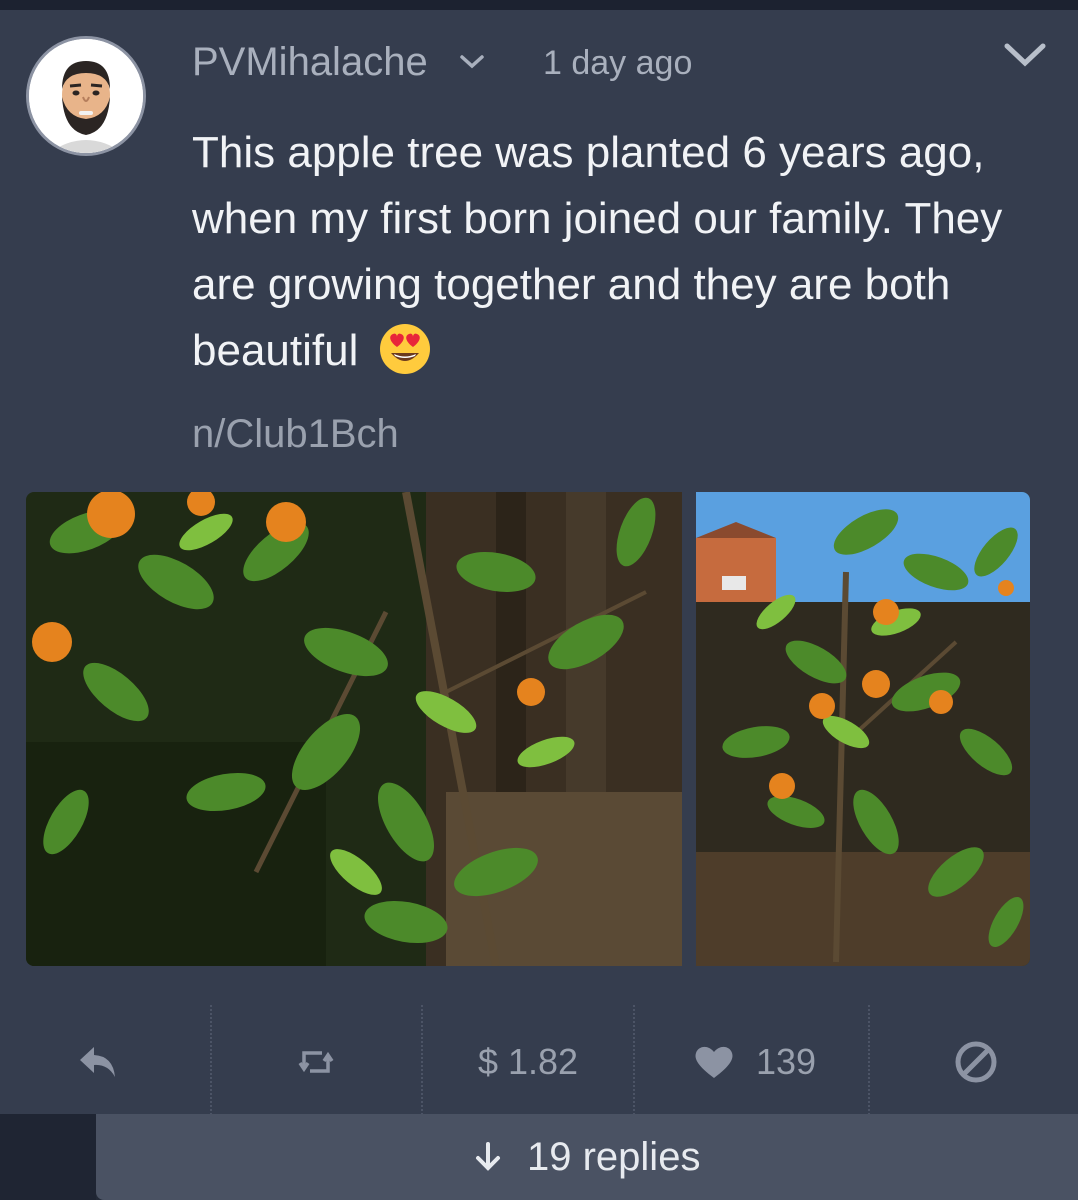 Image resolution: width=1078 pixels, height=1200 pixels. I want to click on repost-button, so click(316, 1062).